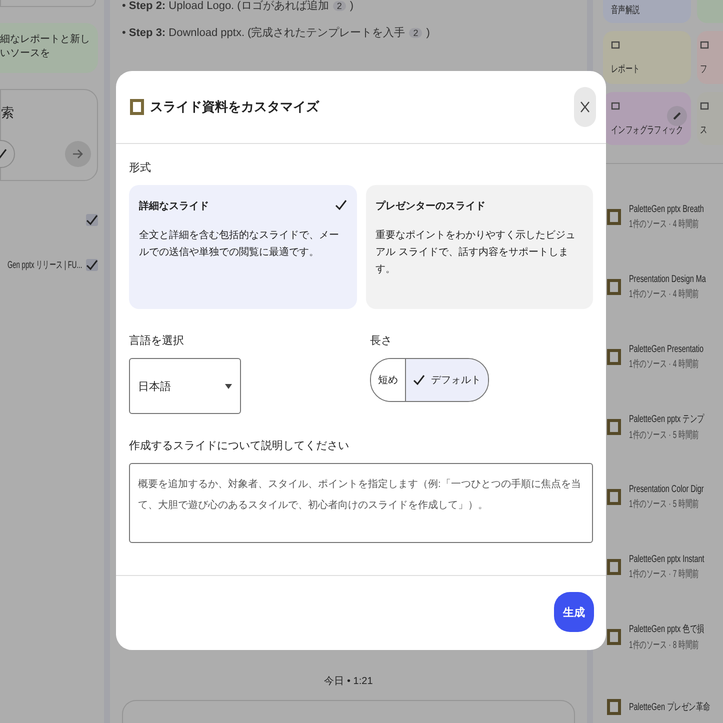 This screenshot has height=723, width=723. I want to click on field-label: 言語を選択, so click(157, 341).